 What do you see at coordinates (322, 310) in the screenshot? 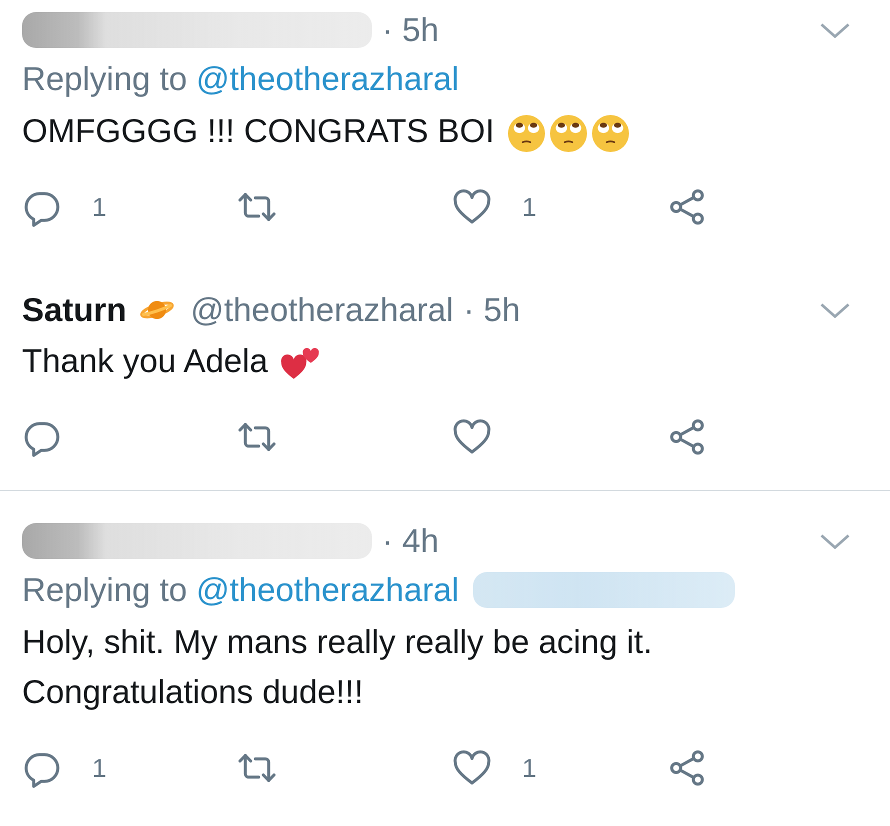
I see `author-handle: @theotherazharal` at bounding box center [322, 310].